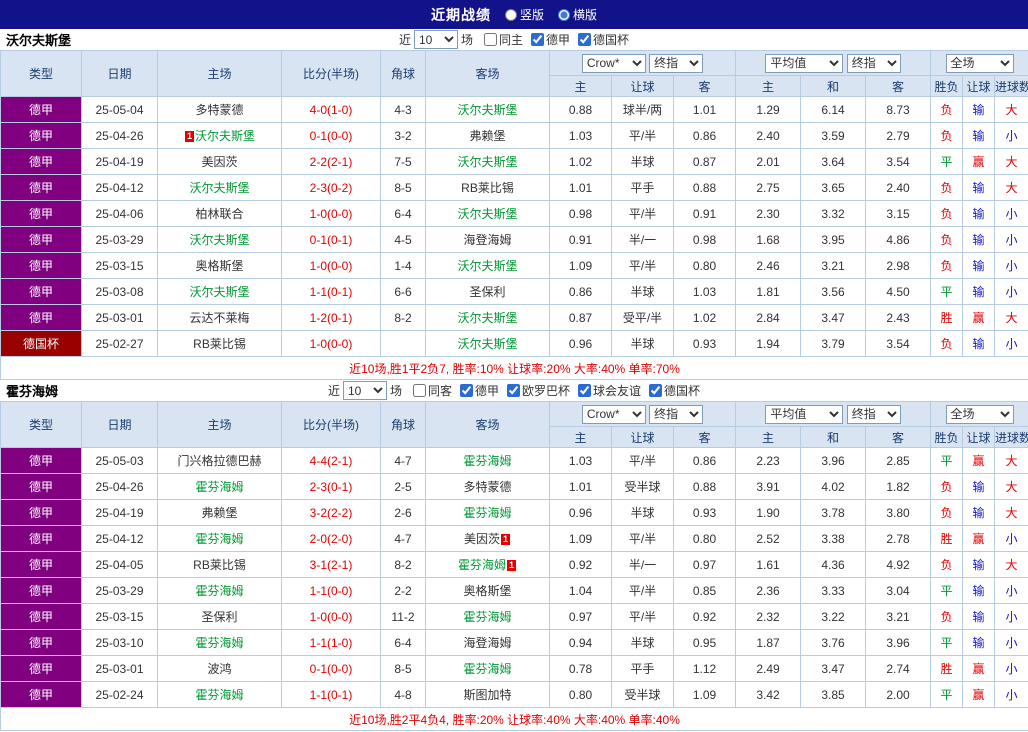  I want to click on odds-away-cell: 0.87, so click(704, 161).